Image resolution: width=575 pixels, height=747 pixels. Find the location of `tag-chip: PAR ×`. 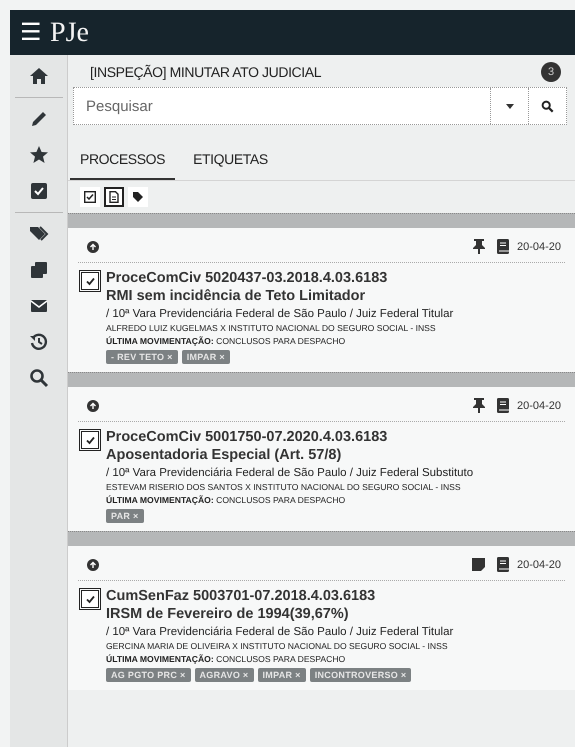

tag-chip: PAR × is located at coordinates (125, 516).